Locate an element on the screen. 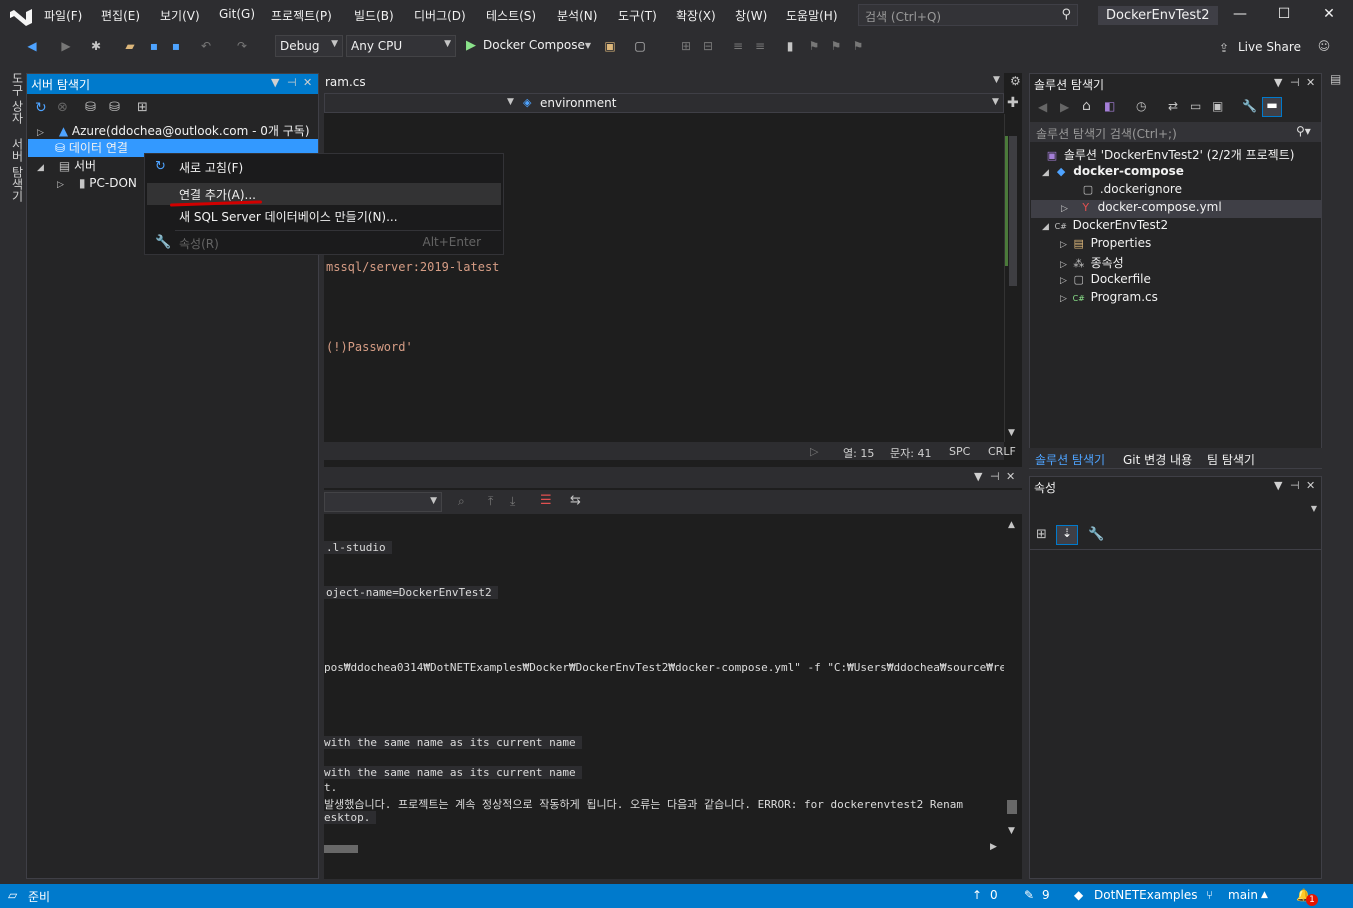 This screenshot has height=908, width=1353. next-message-icon: ⤓ is located at coordinates (512, 501).